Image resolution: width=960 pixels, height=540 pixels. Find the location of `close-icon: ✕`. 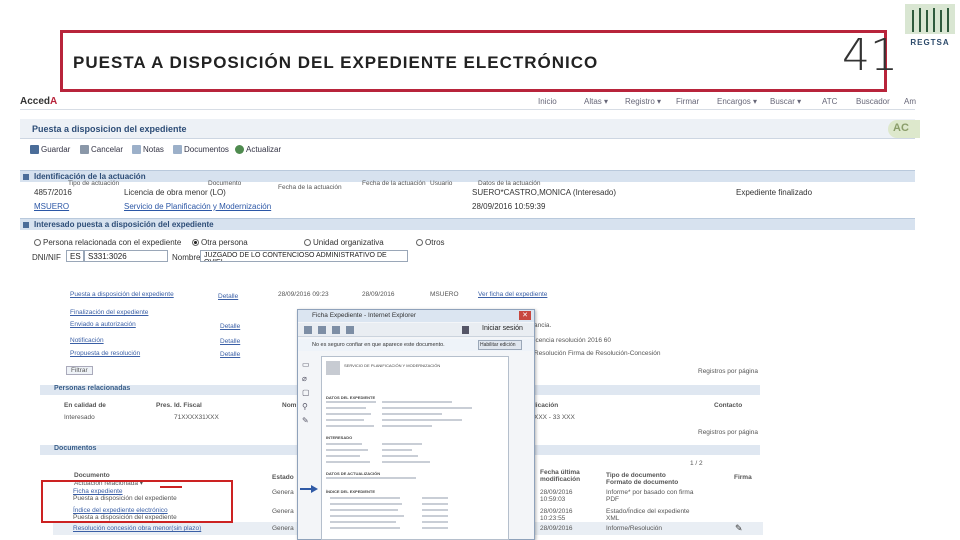

close-icon: ✕ is located at coordinates (525, 315).